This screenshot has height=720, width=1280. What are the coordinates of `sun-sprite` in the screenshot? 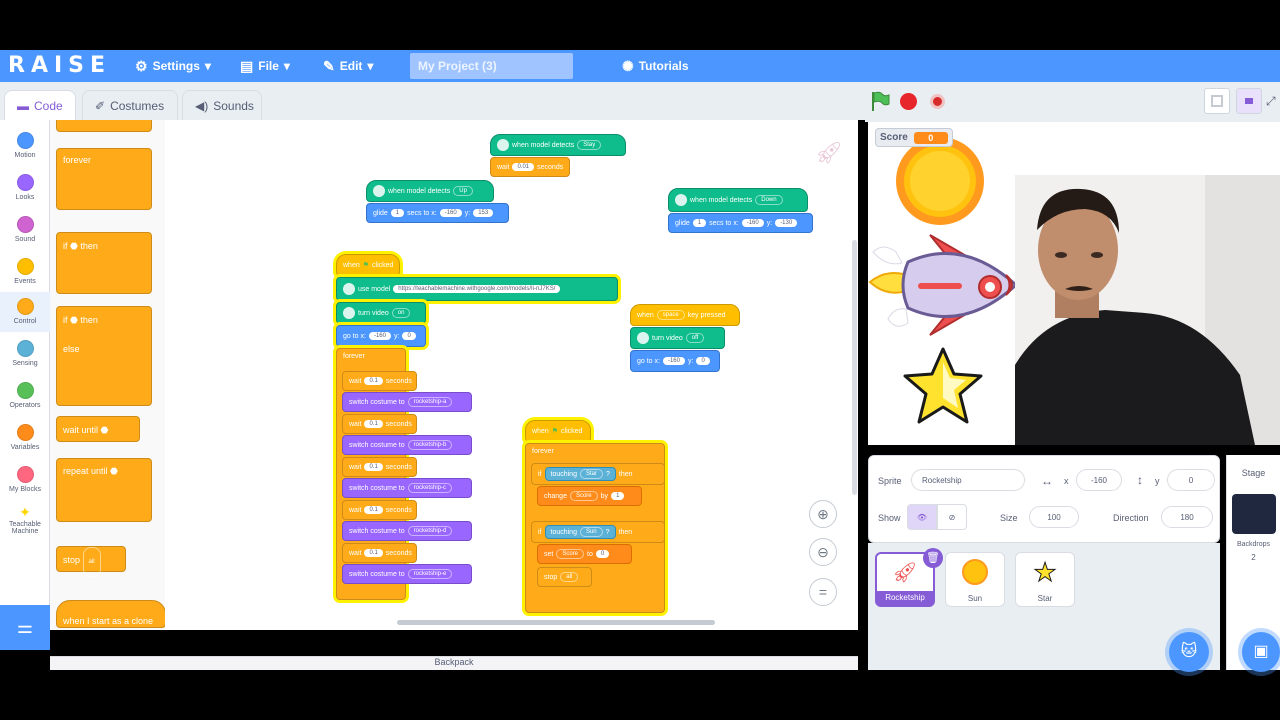 It's located at (940, 181).